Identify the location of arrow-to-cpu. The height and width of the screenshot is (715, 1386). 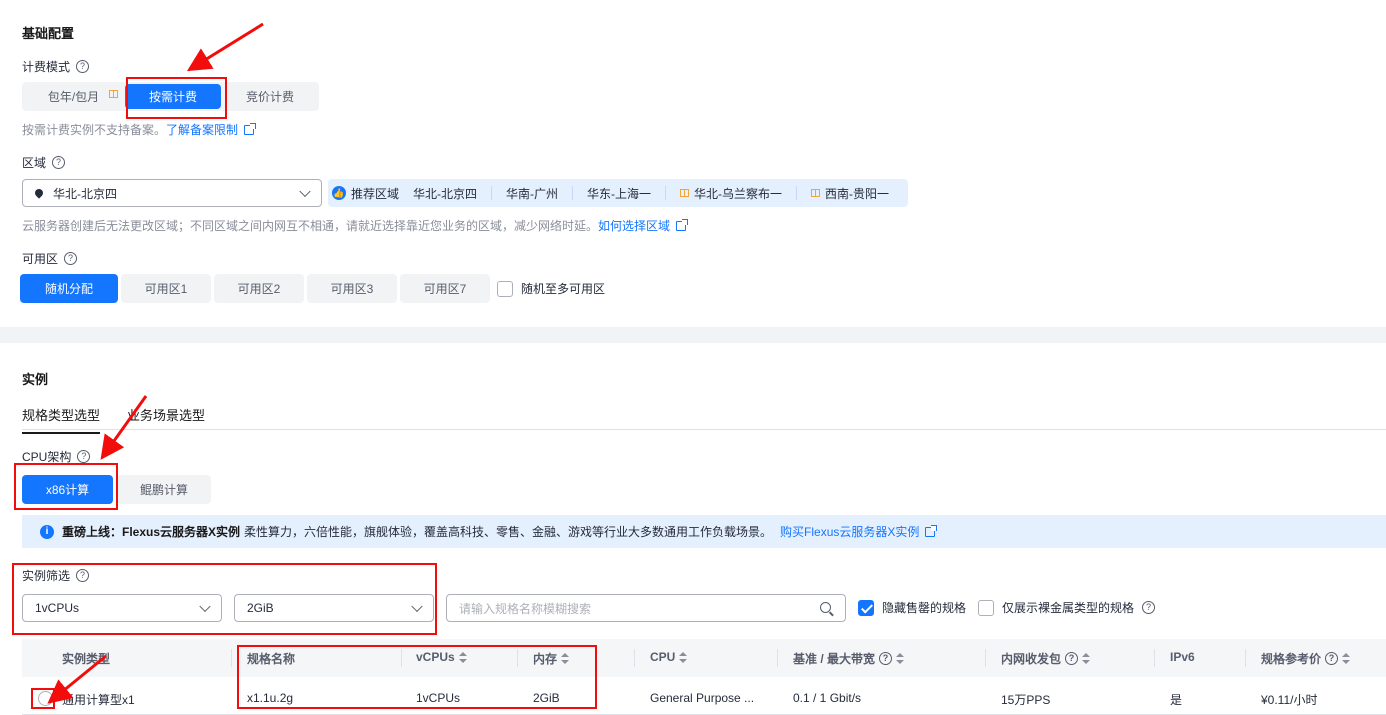
(124, 427).